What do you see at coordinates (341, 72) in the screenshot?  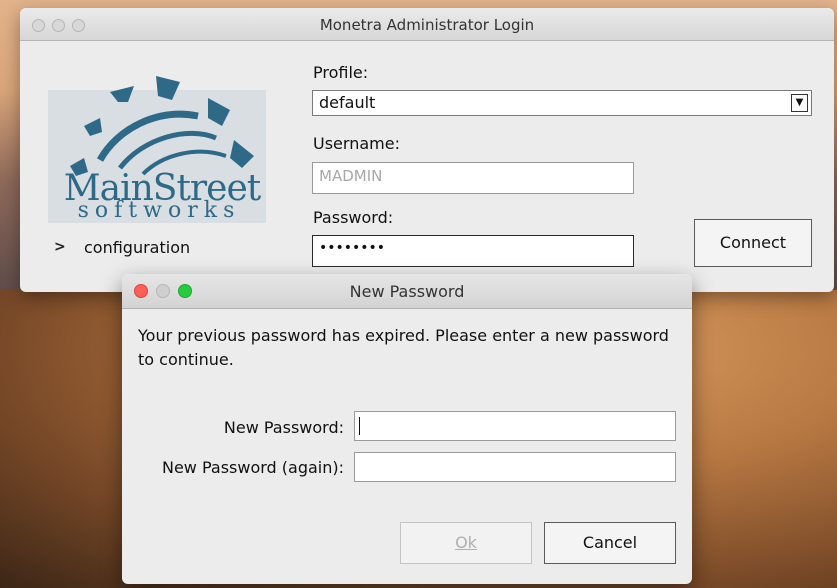 I see `profile-label: Profile:` at bounding box center [341, 72].